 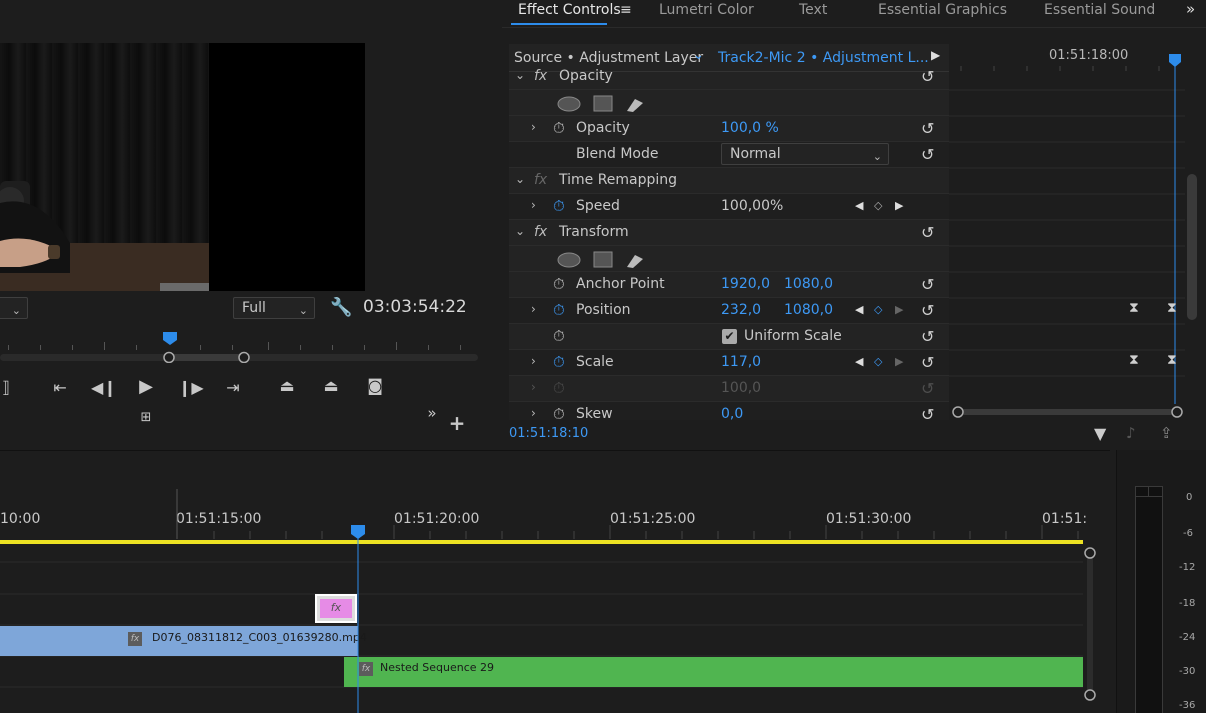 What do you see at coordinates (741, 362) in the screenshot?
I see `scale-value: 117,0` at bounding box center [741, 362].